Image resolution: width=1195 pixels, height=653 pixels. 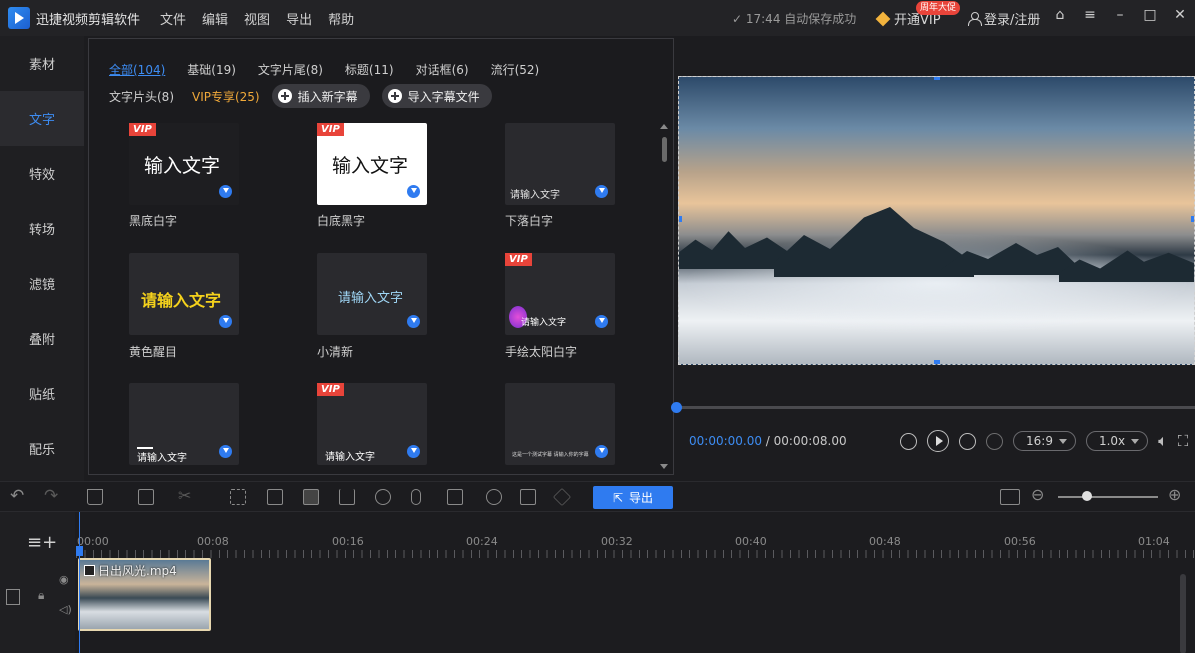 I want to click on menu-file: 文件, so click(x=173, y=18).